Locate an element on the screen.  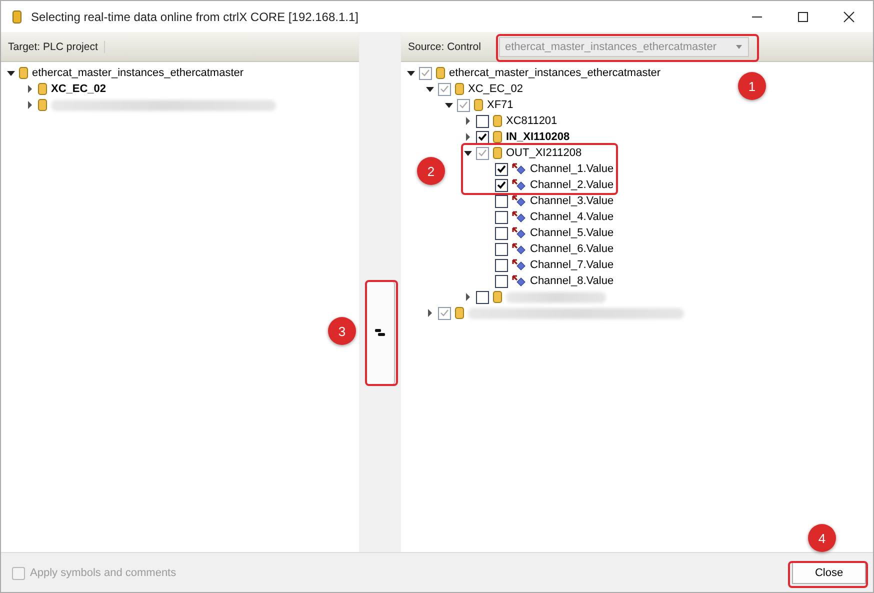
database-icon is located at coordinates (17, 17).